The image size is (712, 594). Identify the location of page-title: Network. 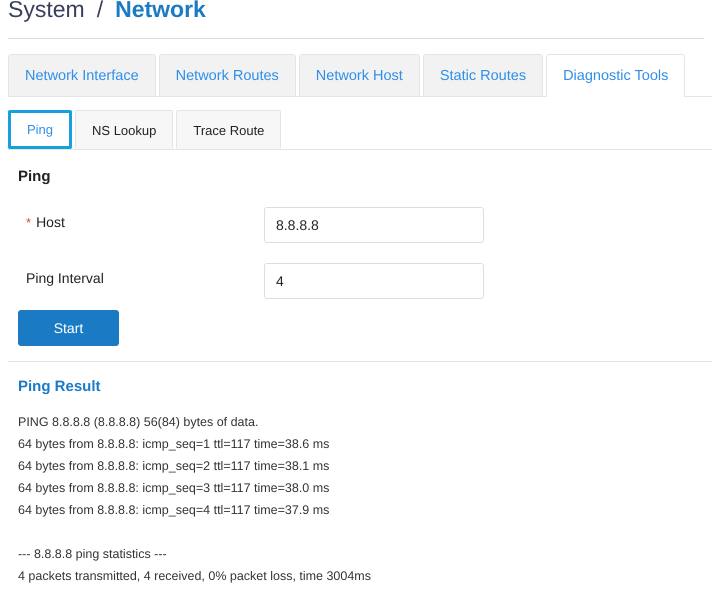
(160, 11).